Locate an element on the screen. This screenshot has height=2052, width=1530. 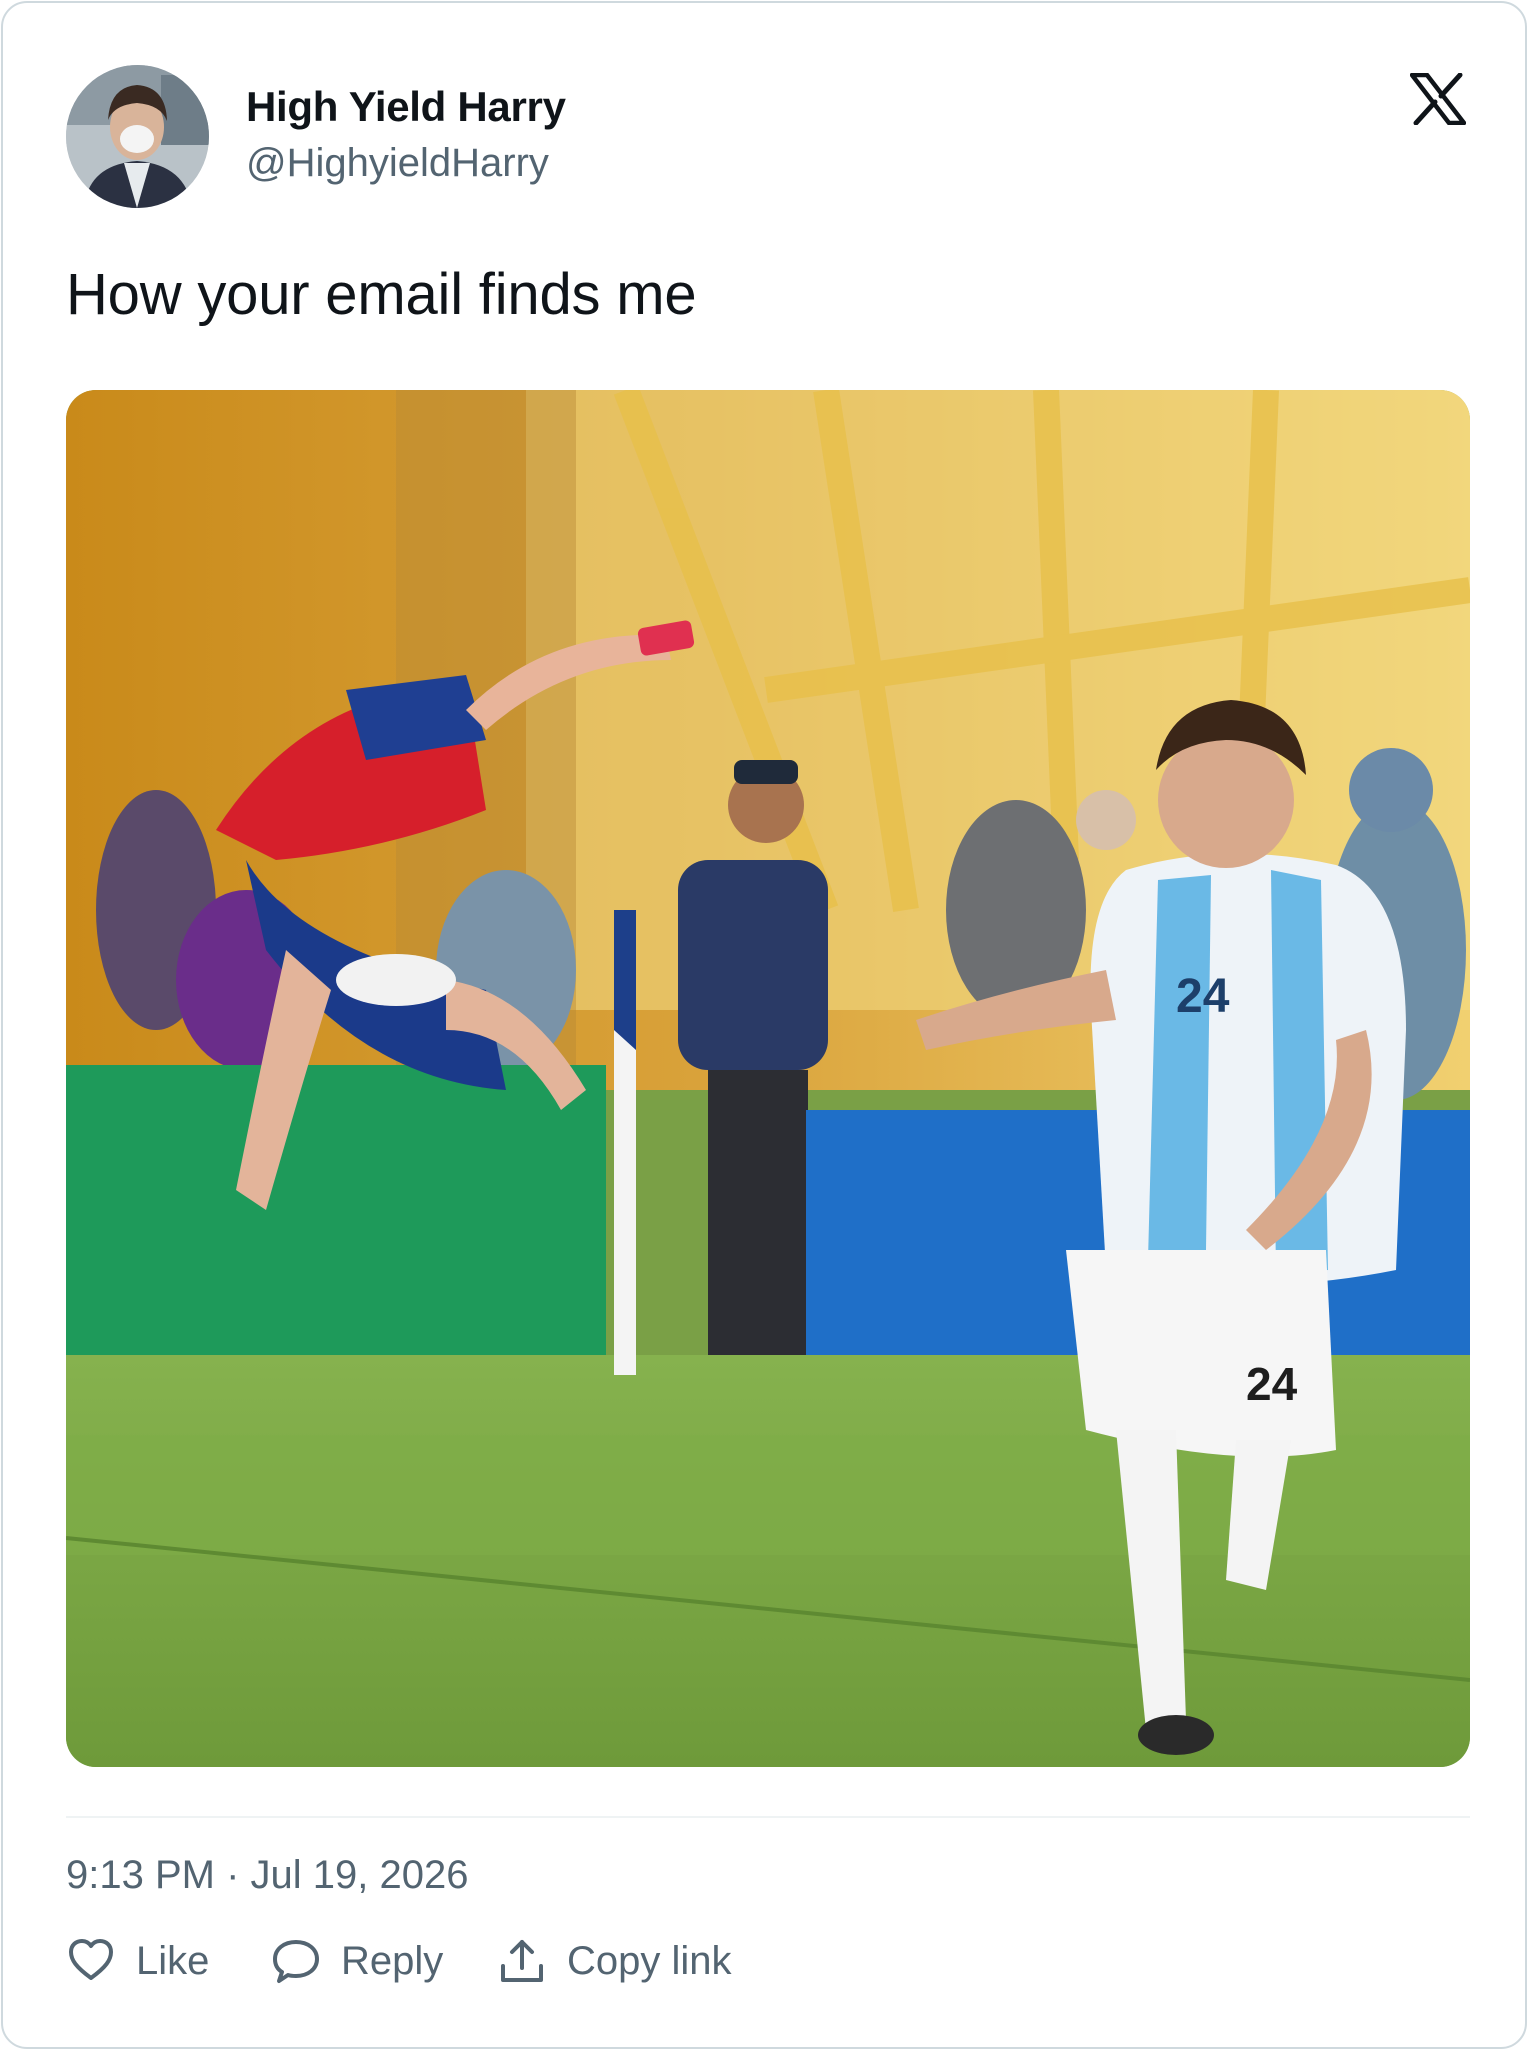
reply-button: Reply is located at coordinates (357, 1961).